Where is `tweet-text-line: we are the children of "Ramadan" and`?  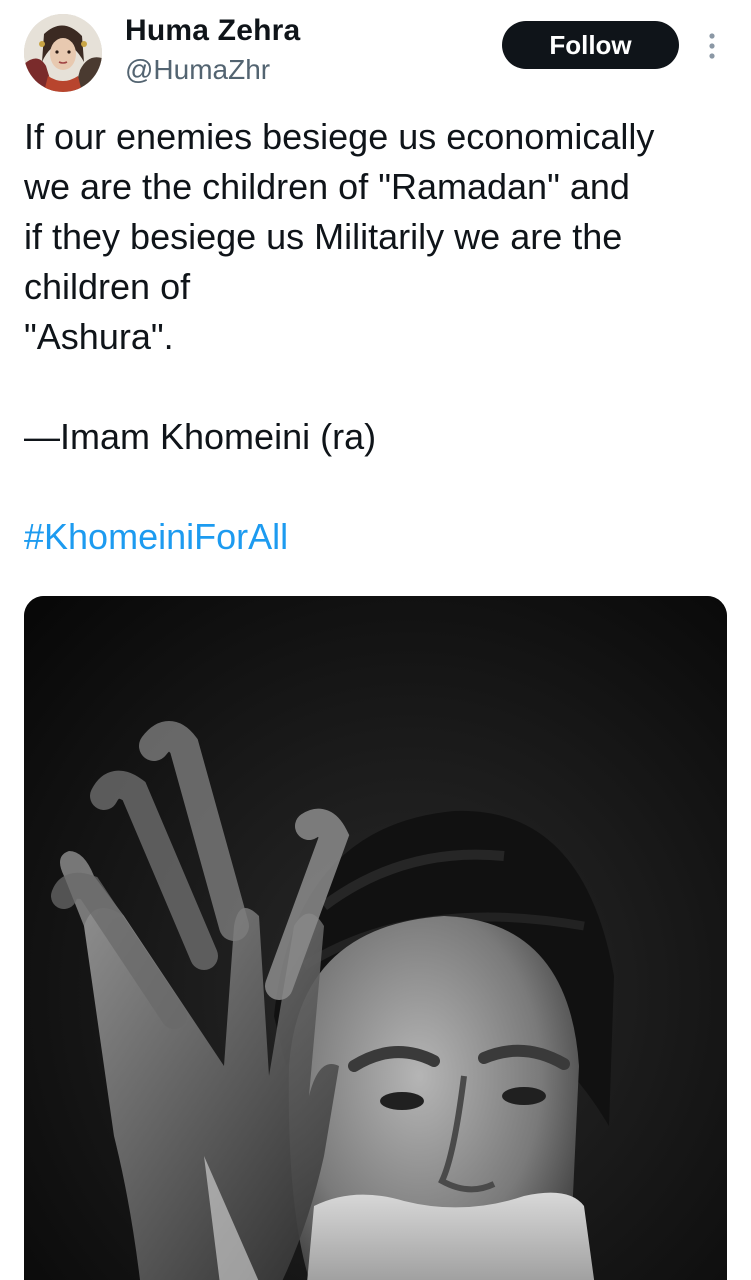 tweet-text-line: we are the children of "Ramadan" and is located at coordinates (327, 186).